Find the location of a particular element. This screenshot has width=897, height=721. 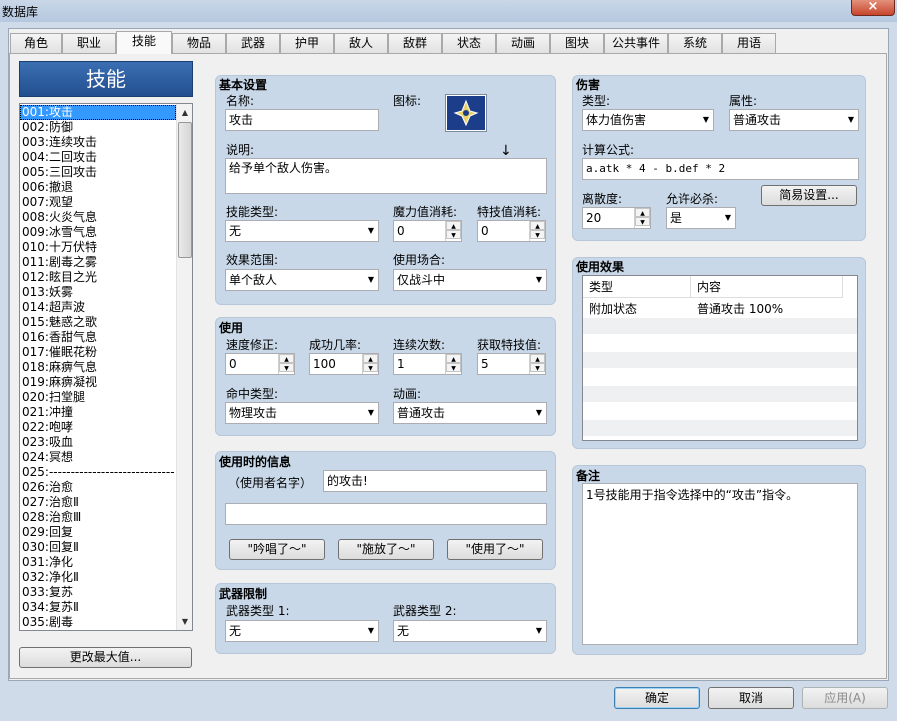

list-item: 004:二回攻击 is located at coordinates (98, 157).